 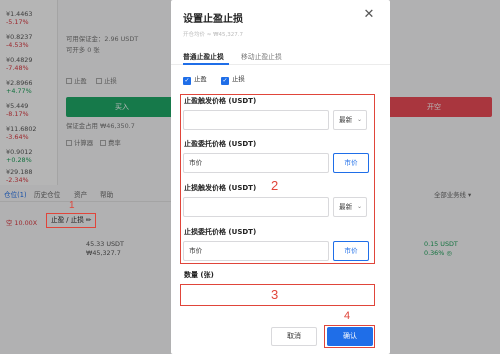 What do you see at coordinates (206, 64) in the screenshot?
I see `active-tab-indicator` at bounding box center [206, 64].